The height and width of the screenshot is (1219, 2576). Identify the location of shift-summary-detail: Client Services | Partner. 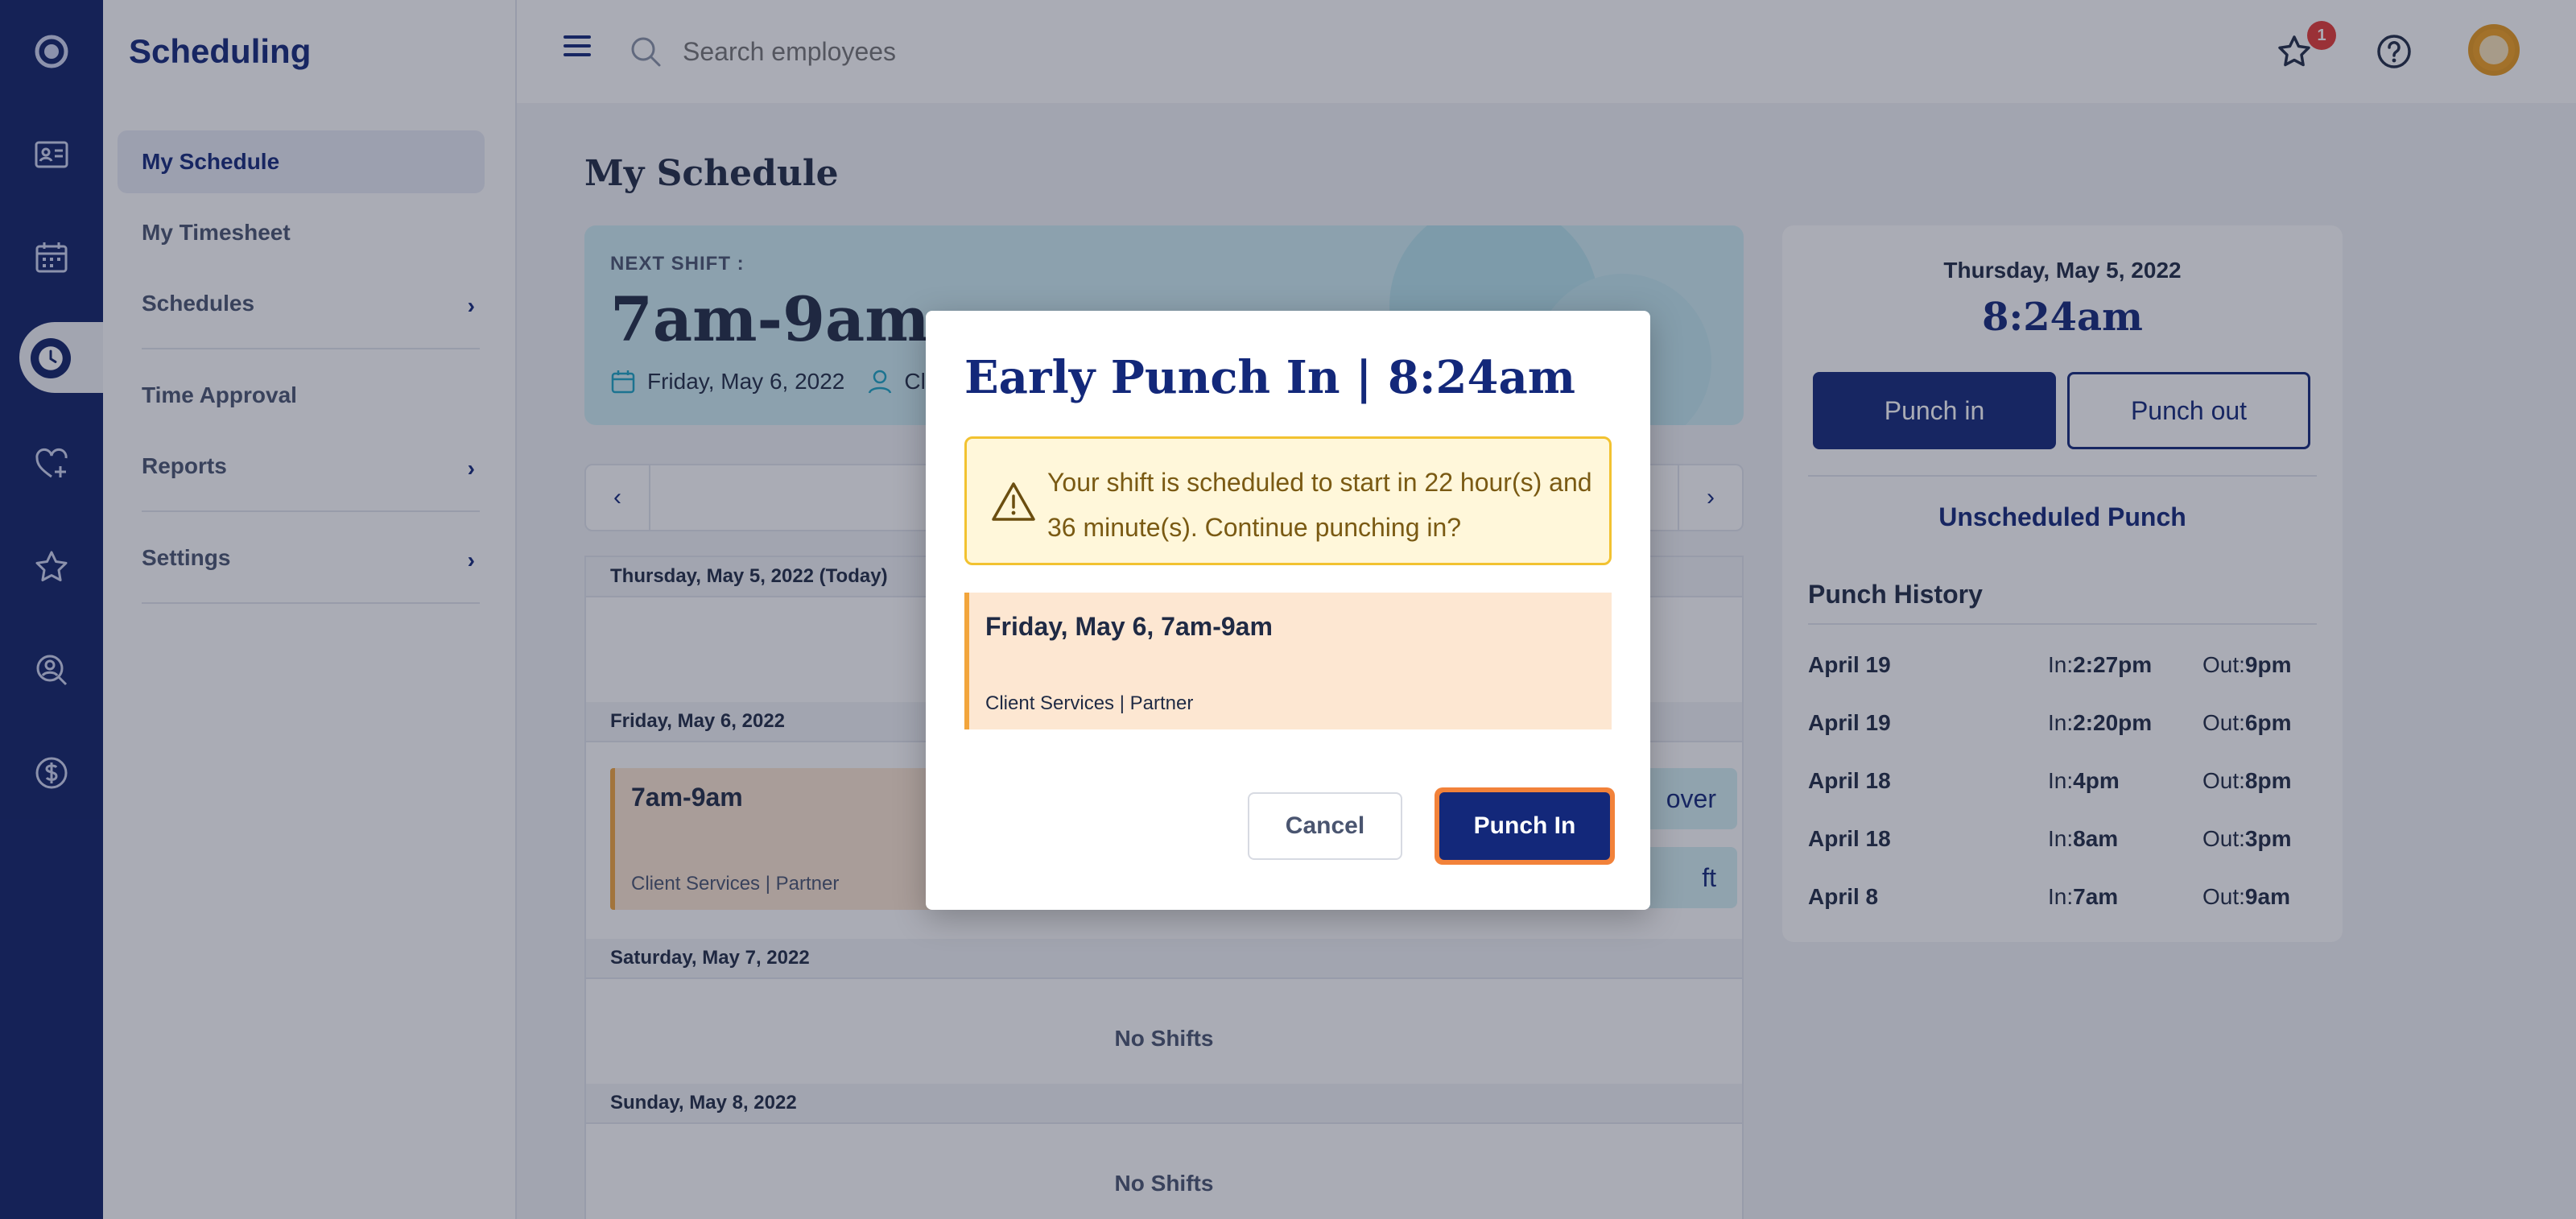
(1089, 703).